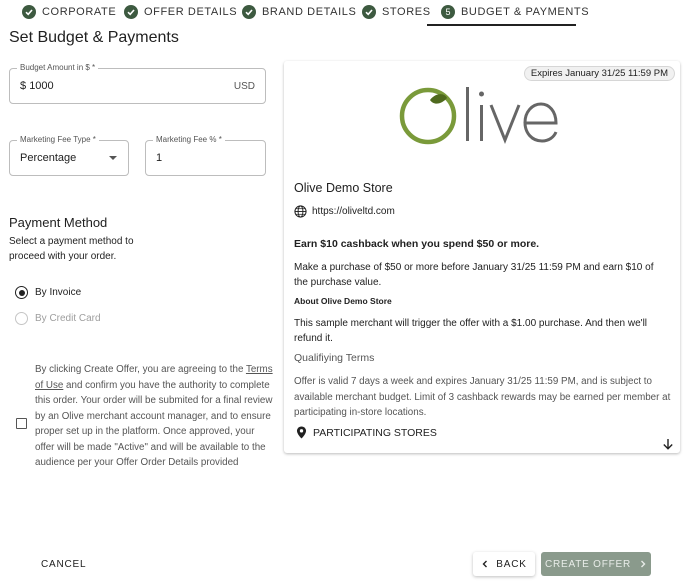  What do you see at coordinates (79, 12) in the screenshot?
I see `step-label: CORPORATE` at bounding box center [79, 12].